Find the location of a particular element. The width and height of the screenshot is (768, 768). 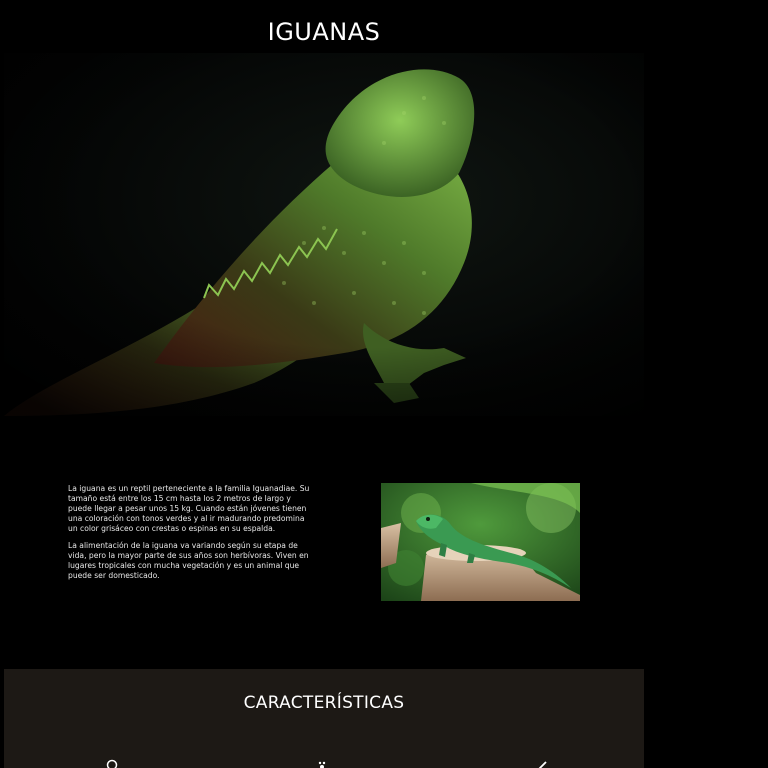

features-title: CARACTERÍSTICAS is located at coordinates (324, 703).